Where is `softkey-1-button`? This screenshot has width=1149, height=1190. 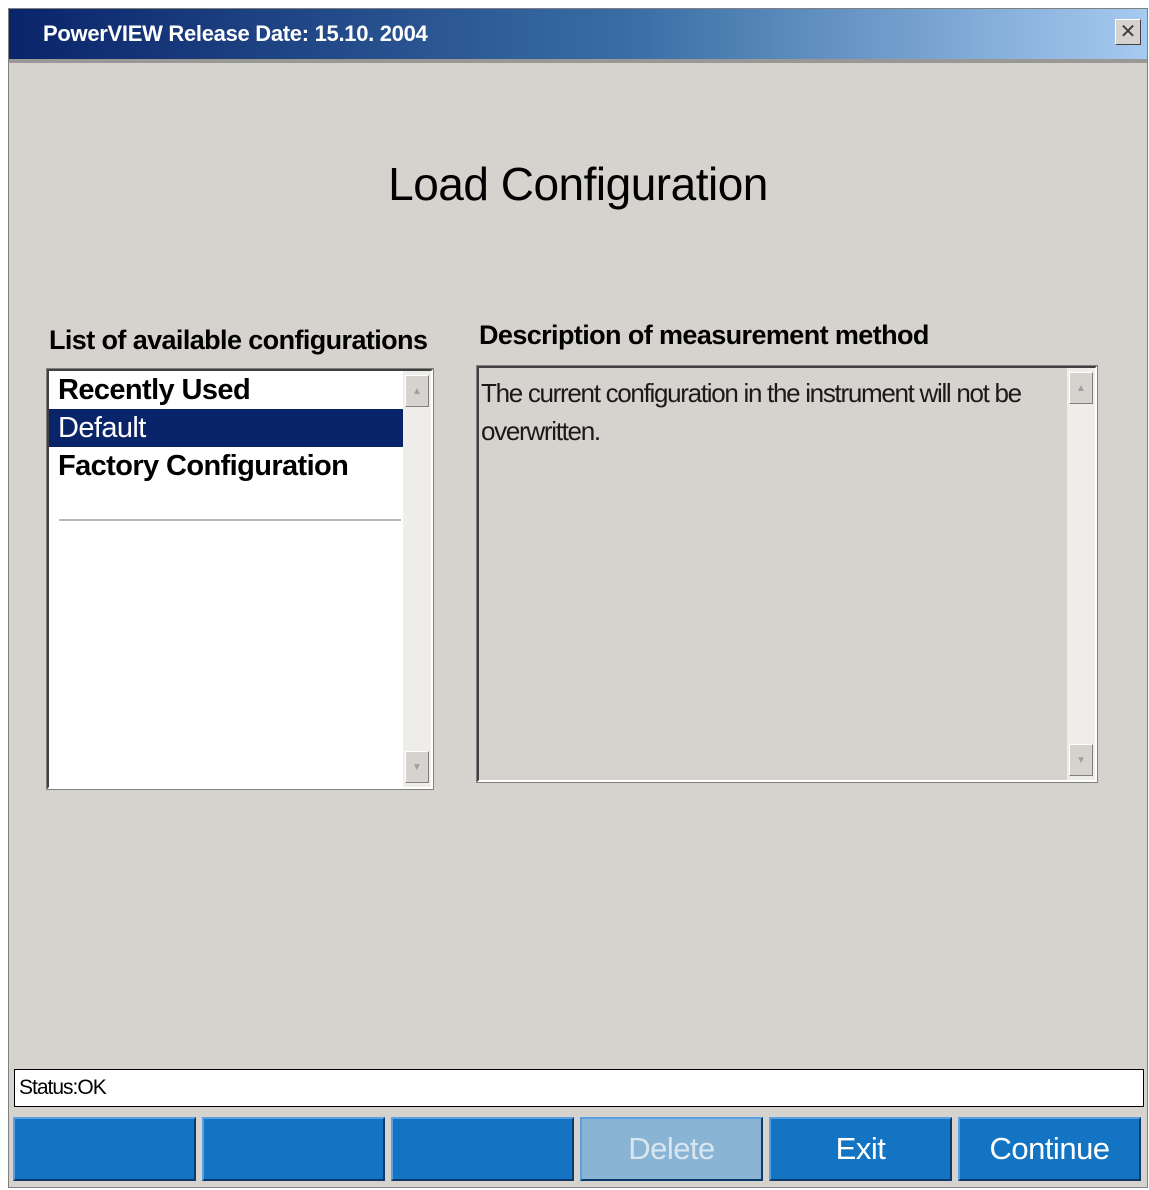
softkey-1-button is located at coordinates (104, 1149).